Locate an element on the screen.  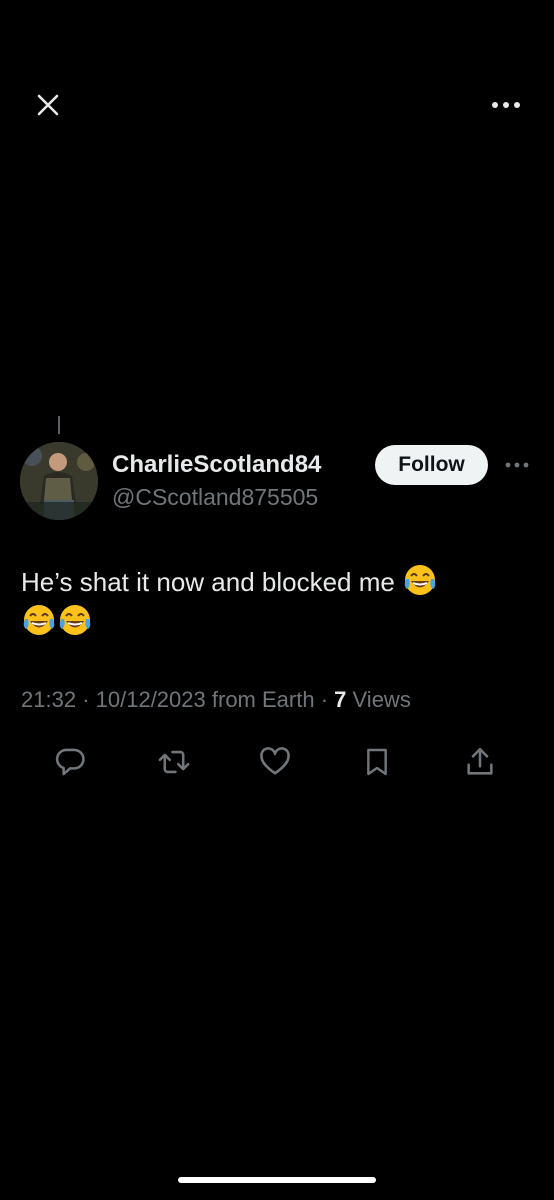
avatar-photo is located at coordinates (59, 481).